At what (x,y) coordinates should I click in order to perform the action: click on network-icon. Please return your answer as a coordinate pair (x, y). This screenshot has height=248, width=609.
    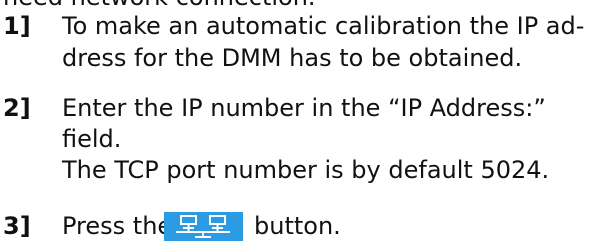
    Looking at the image, I should click on (203, 226).